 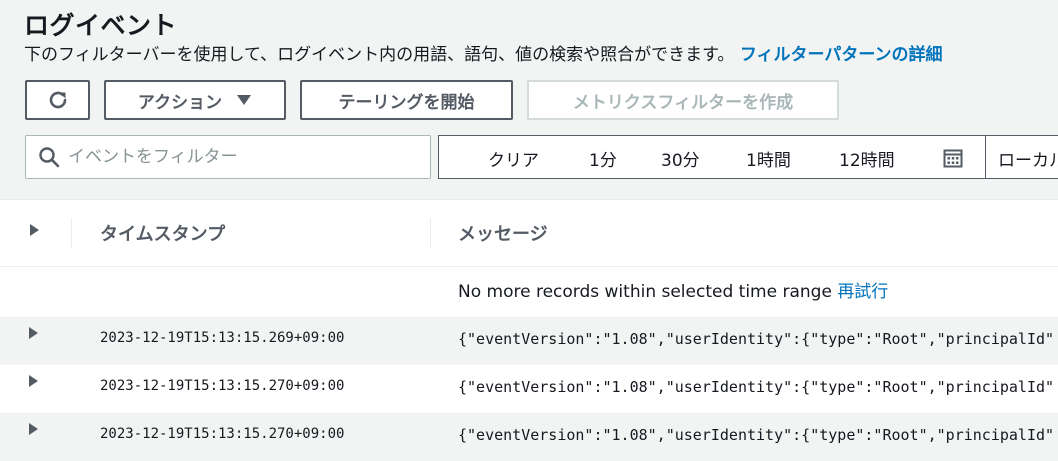 What do you see at coordinates (162, 233) in the screenshot?
I see `timestamp-column-header: タイムスタンプ` at bounding box center [162, 233].